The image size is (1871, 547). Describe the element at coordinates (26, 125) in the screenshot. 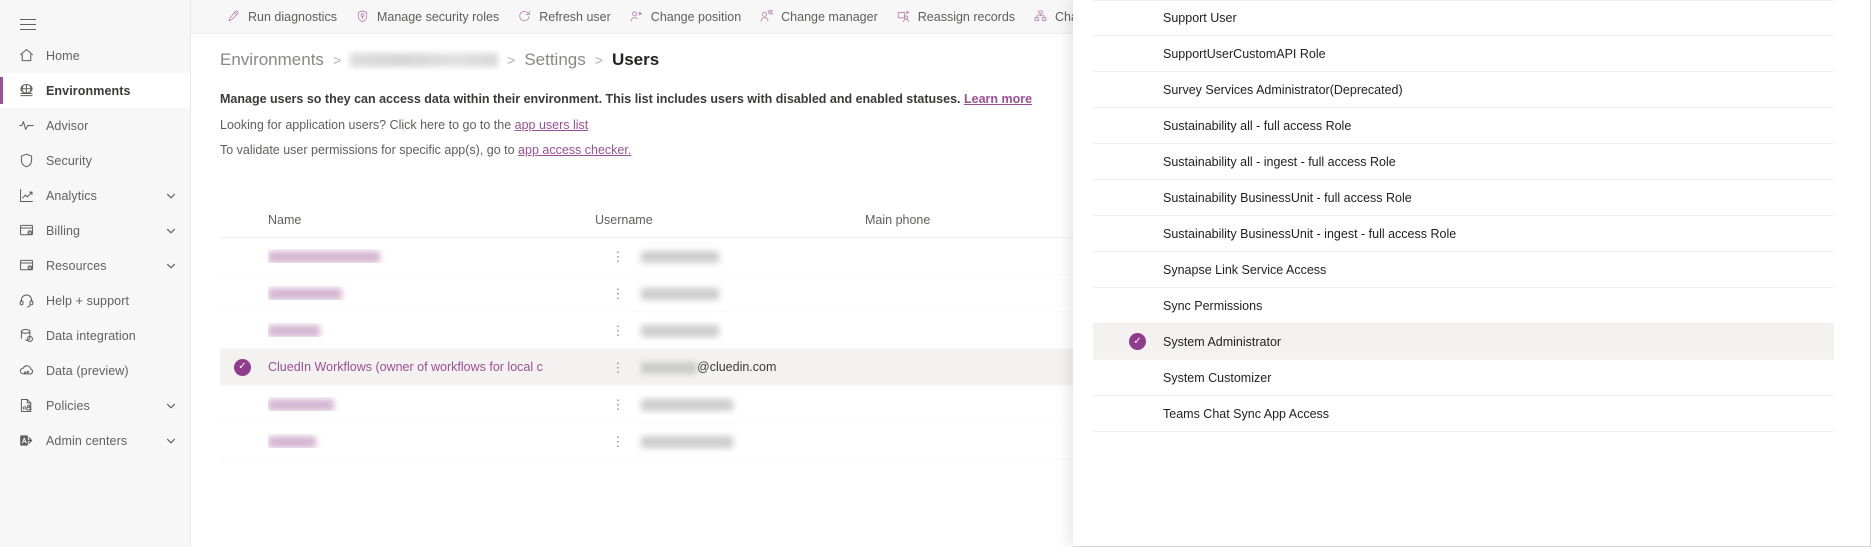

I see `advisor-icon` at that location.